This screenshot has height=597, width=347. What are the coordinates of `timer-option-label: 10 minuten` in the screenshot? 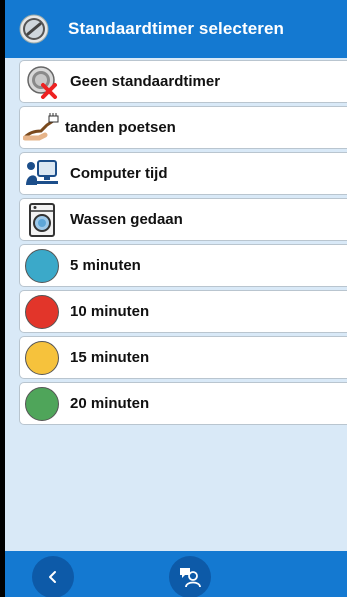 It's located at (110, 311).